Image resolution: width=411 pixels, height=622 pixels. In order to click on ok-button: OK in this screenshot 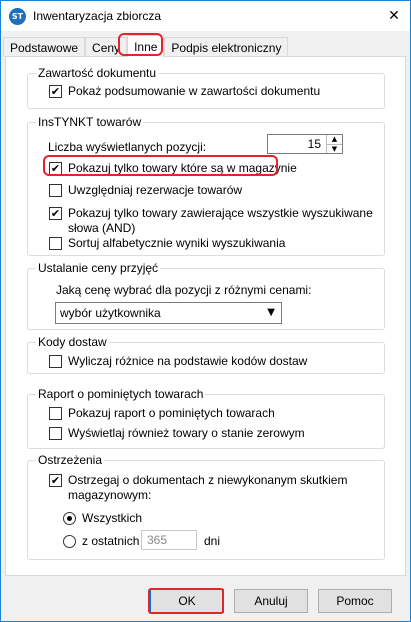, I will do `click(187, 601)`.